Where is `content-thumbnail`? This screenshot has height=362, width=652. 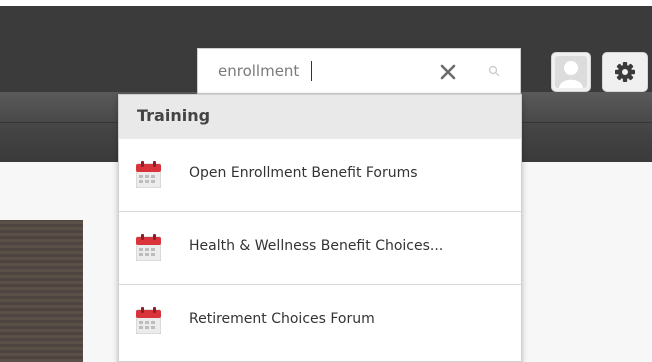 content-thumbnail is located at coordinates (41, 291).